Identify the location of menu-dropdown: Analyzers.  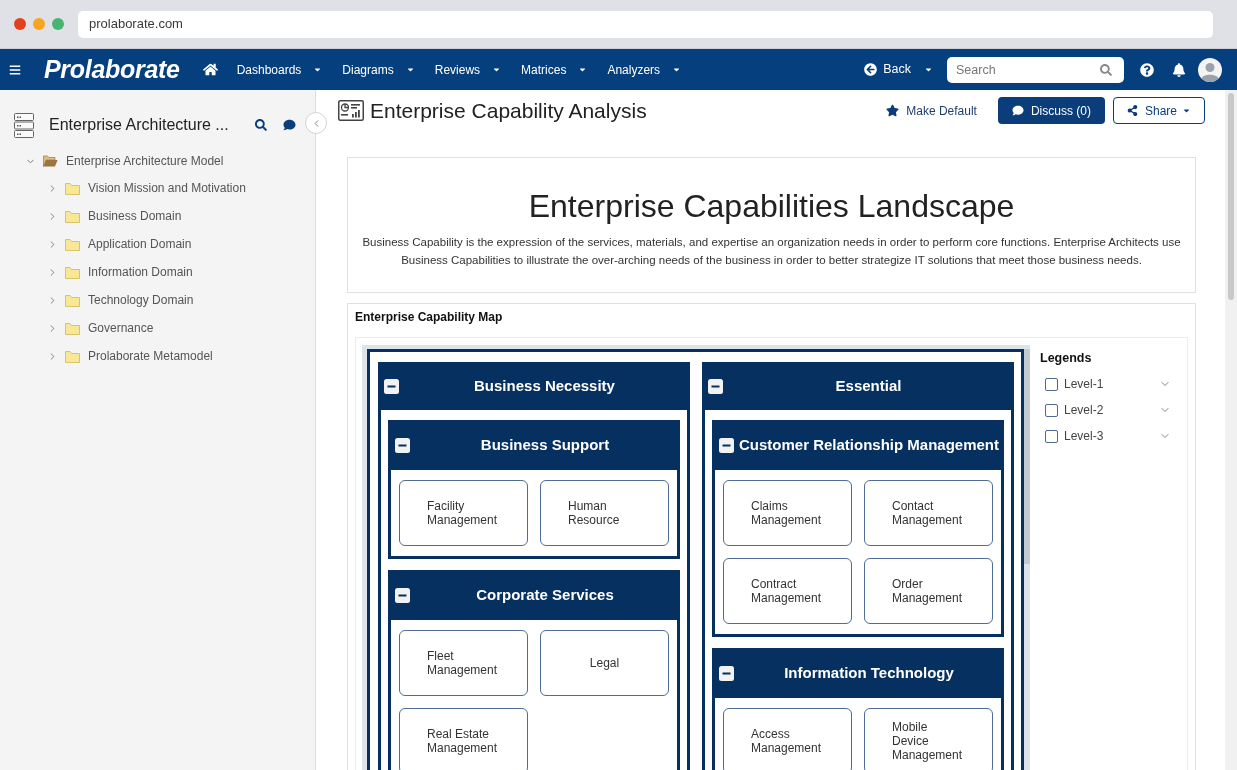
(644, 69).